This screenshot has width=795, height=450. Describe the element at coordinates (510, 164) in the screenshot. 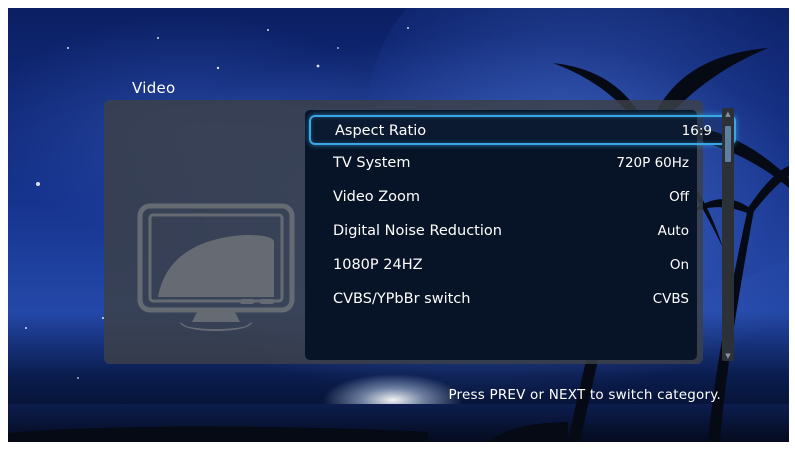

I see `setting-row-tv-system: TV System 720P 60Hz` at that location.